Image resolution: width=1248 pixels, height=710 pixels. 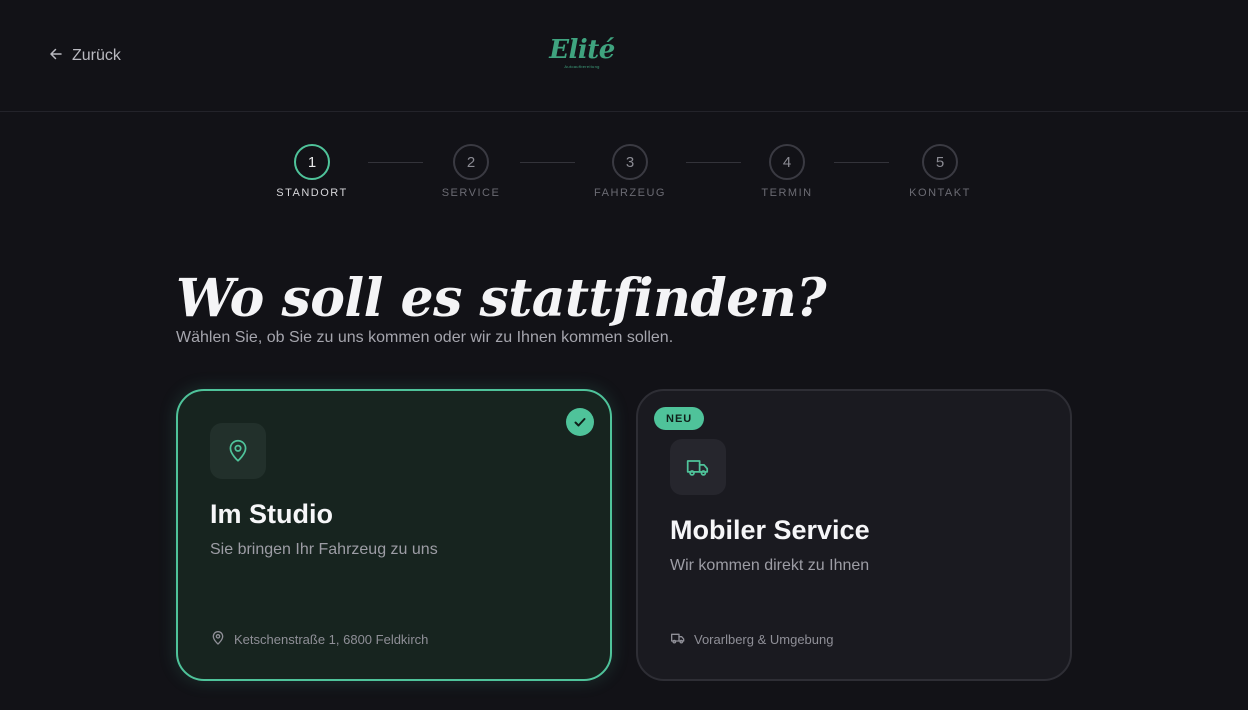 I want to click on option-title: Im Studio, so click(x=271, y=514).